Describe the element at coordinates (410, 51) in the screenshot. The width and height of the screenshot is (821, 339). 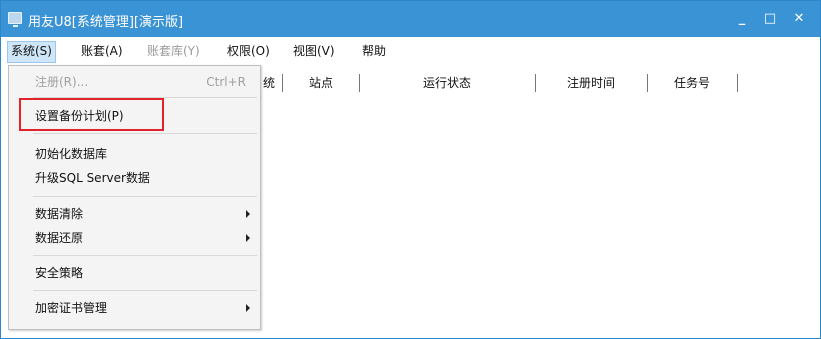
I see `menu-bar: 系统(S) 账套(A) 账套库(Y) 权限(O) 视图(V) 帮助` at that location.